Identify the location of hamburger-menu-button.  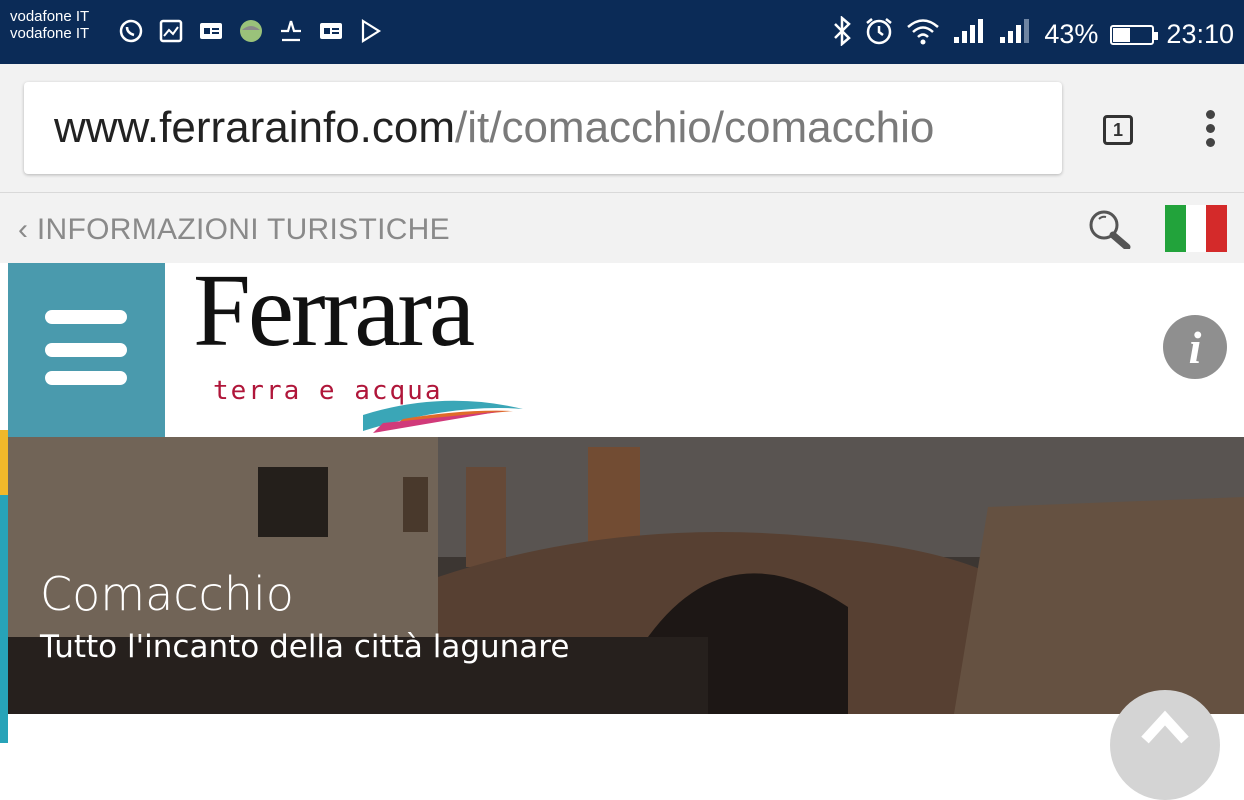
(86, 350).